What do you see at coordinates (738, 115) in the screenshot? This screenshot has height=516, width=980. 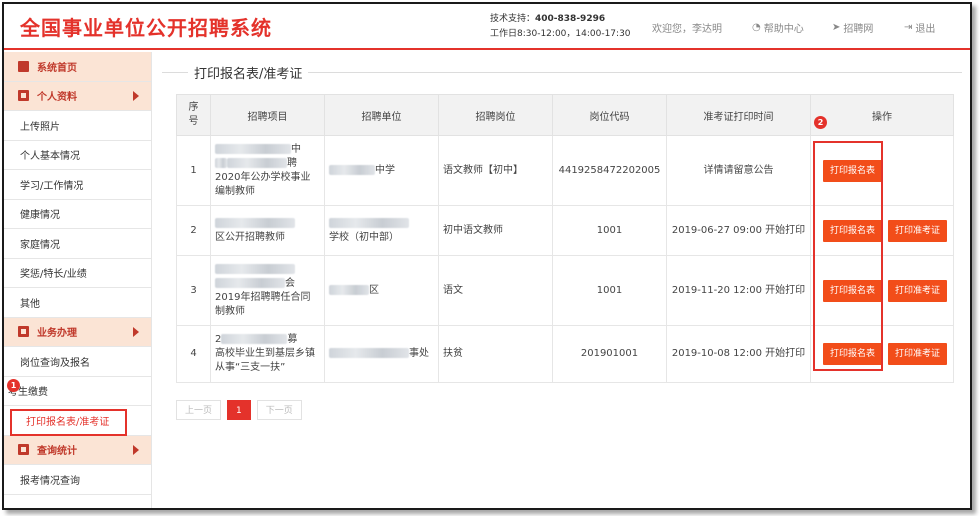 I see `col-print-time: 准考证打印时间` at bounding box center [738, 115].